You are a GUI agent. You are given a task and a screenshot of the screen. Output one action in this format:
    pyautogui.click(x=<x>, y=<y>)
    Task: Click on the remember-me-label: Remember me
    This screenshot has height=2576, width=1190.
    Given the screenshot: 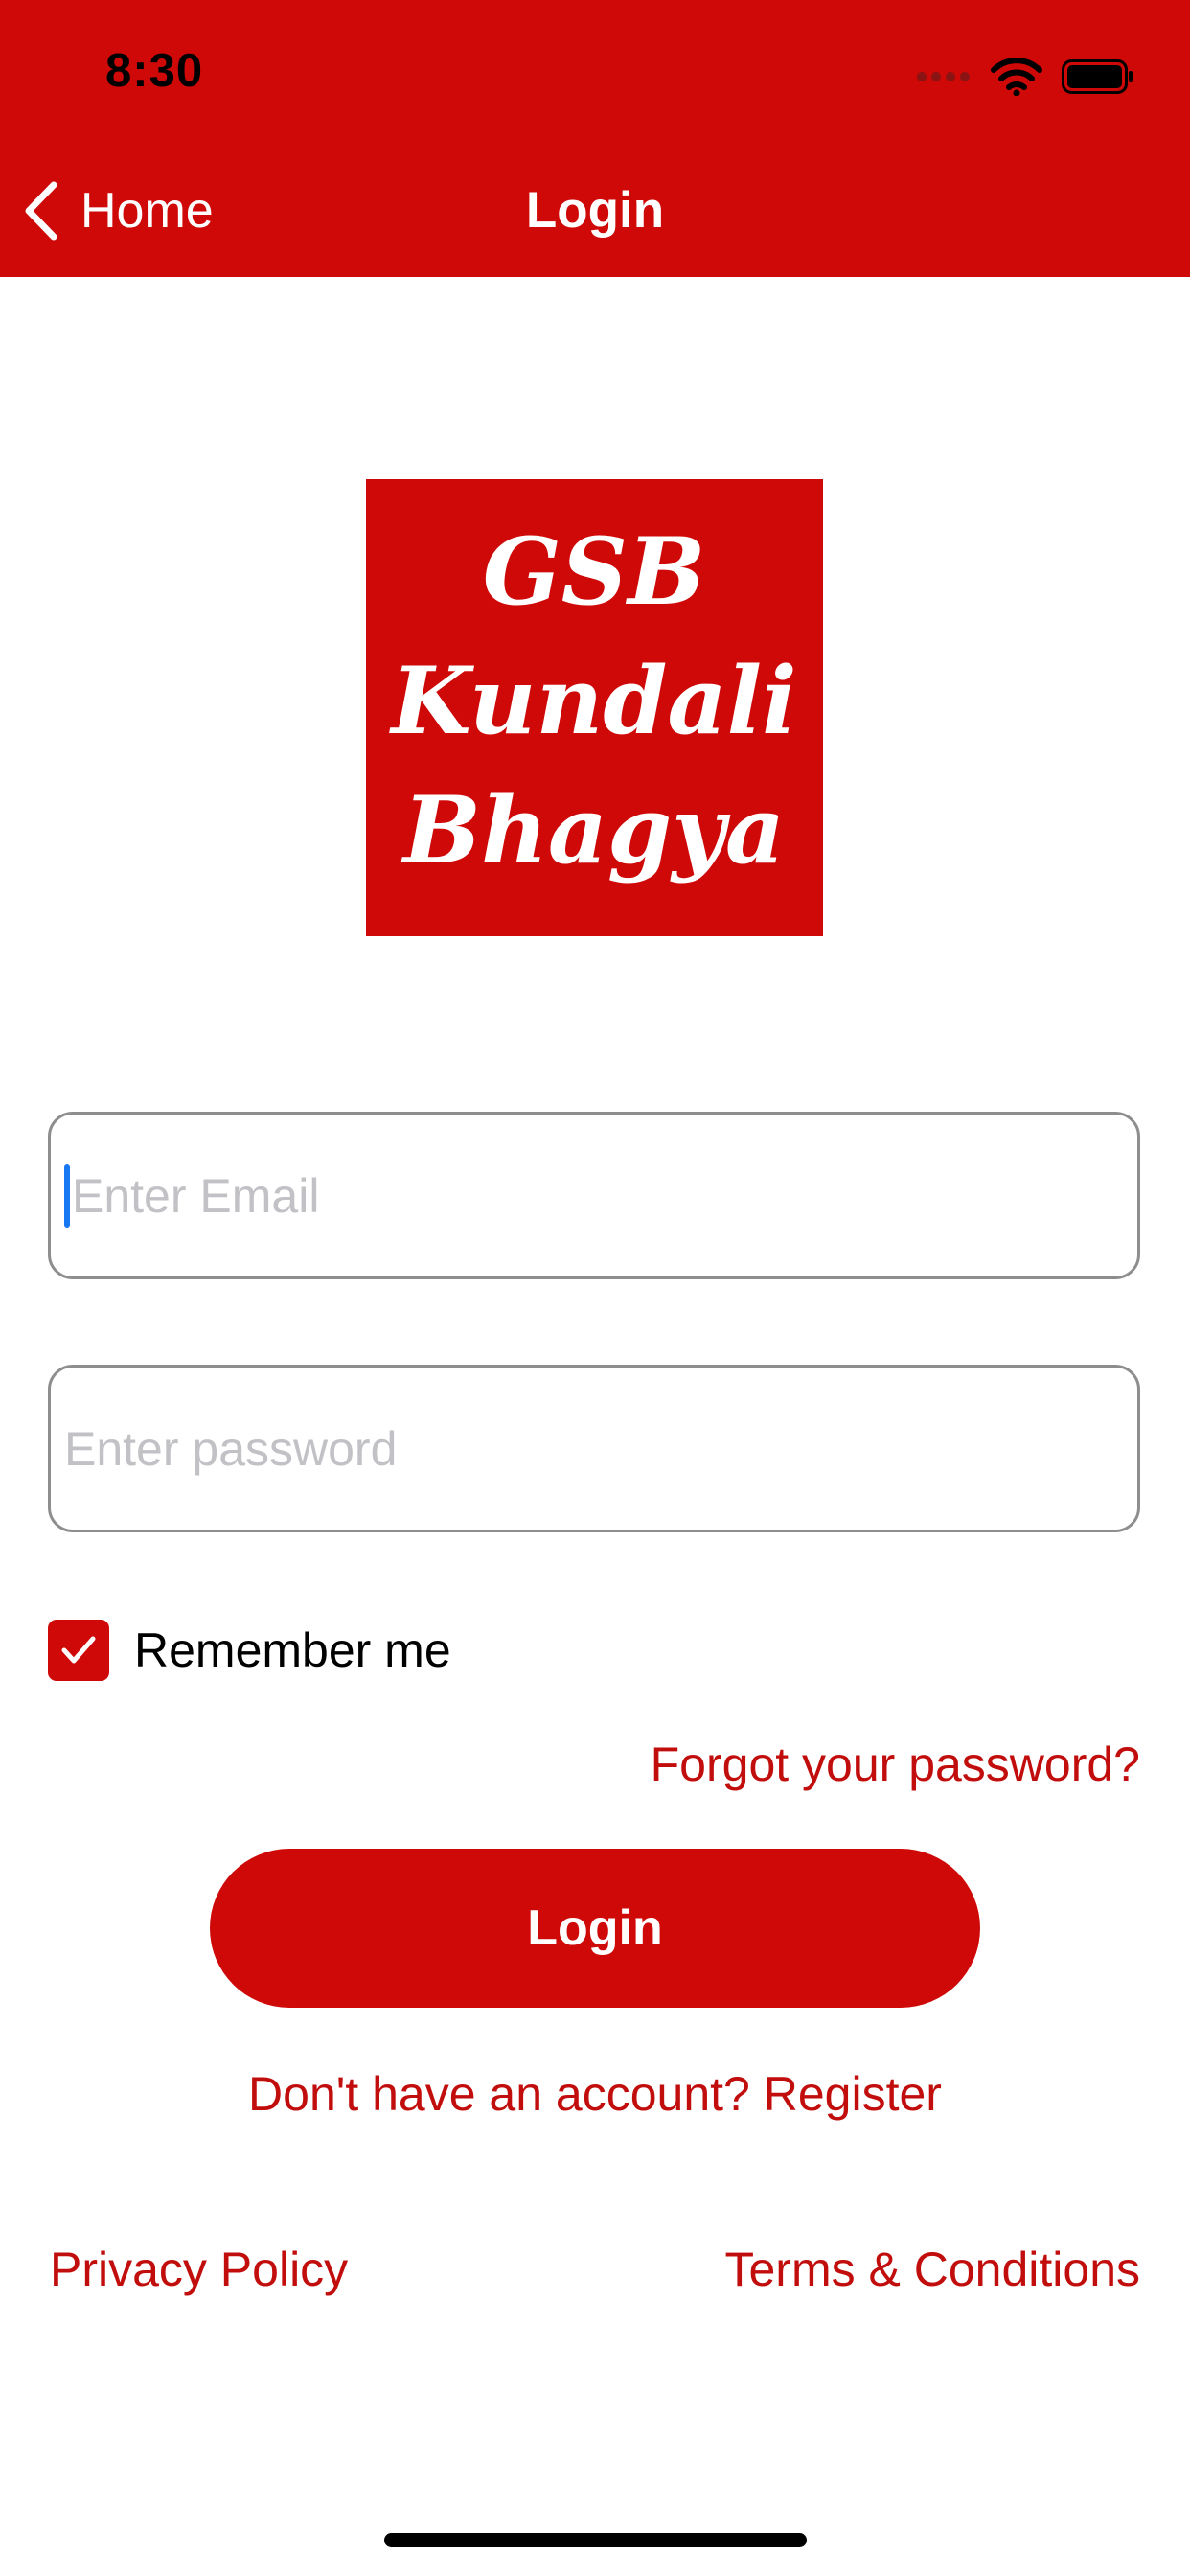 What is the action you would take?
    pyautogui.click(x=293, y=1650)
    